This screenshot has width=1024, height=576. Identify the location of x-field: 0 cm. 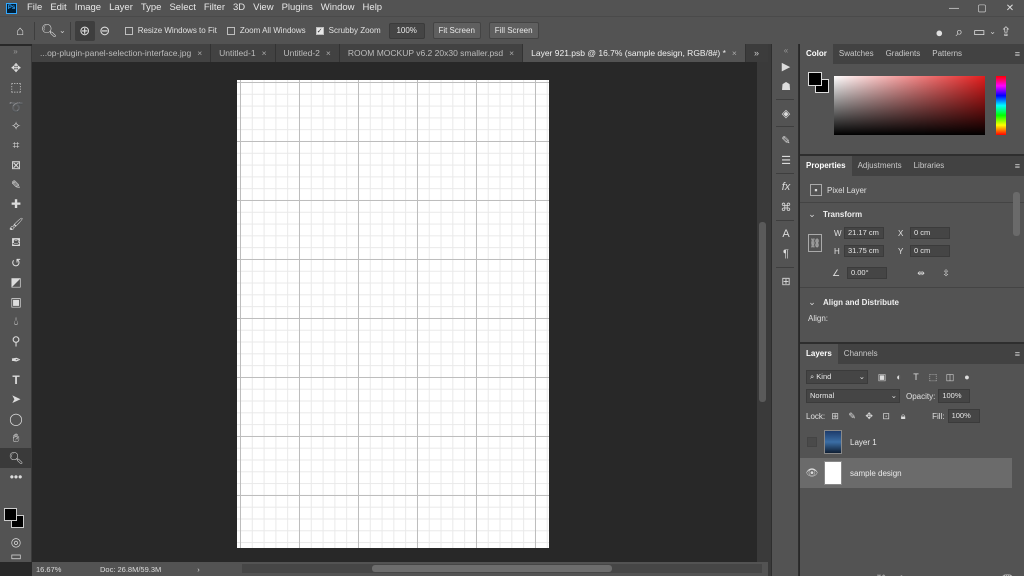
(930, 233).